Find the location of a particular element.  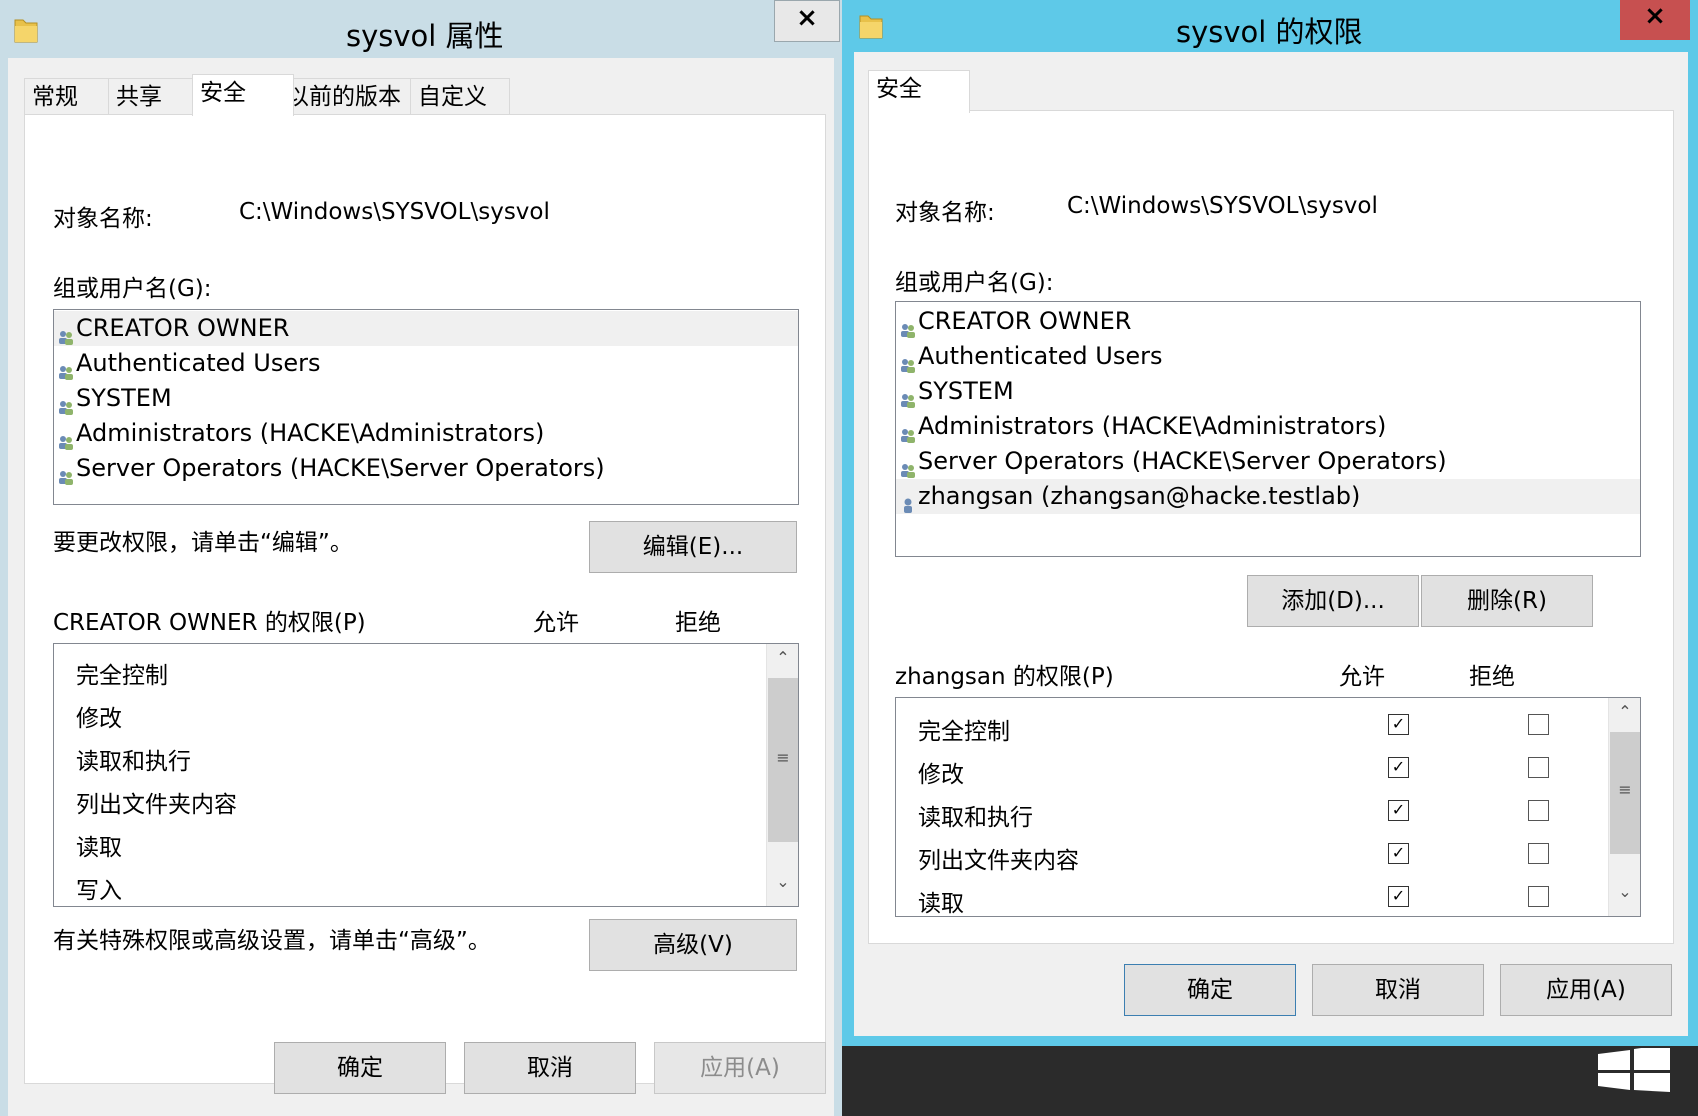

remove-button: 删除(R) is located at coordinates (1507, 601).